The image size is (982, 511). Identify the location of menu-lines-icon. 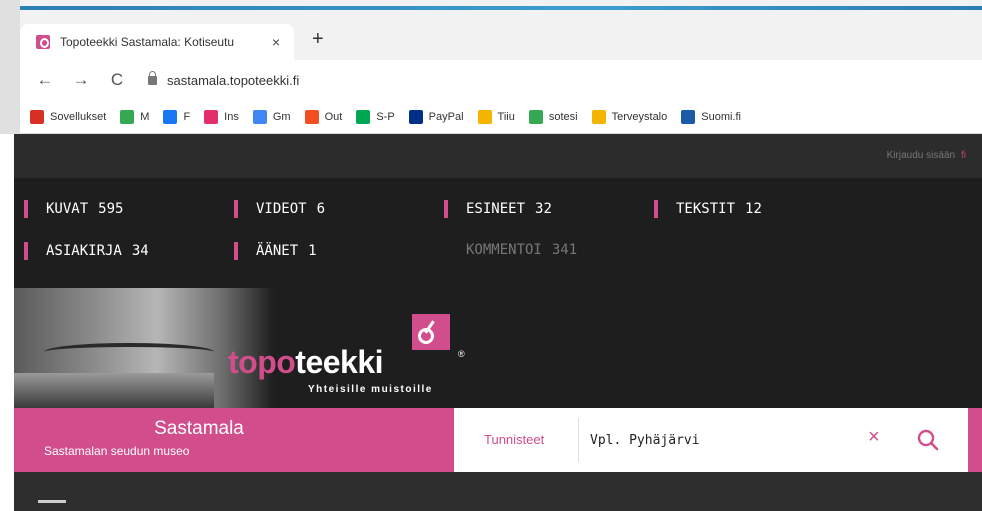
(535, 116).